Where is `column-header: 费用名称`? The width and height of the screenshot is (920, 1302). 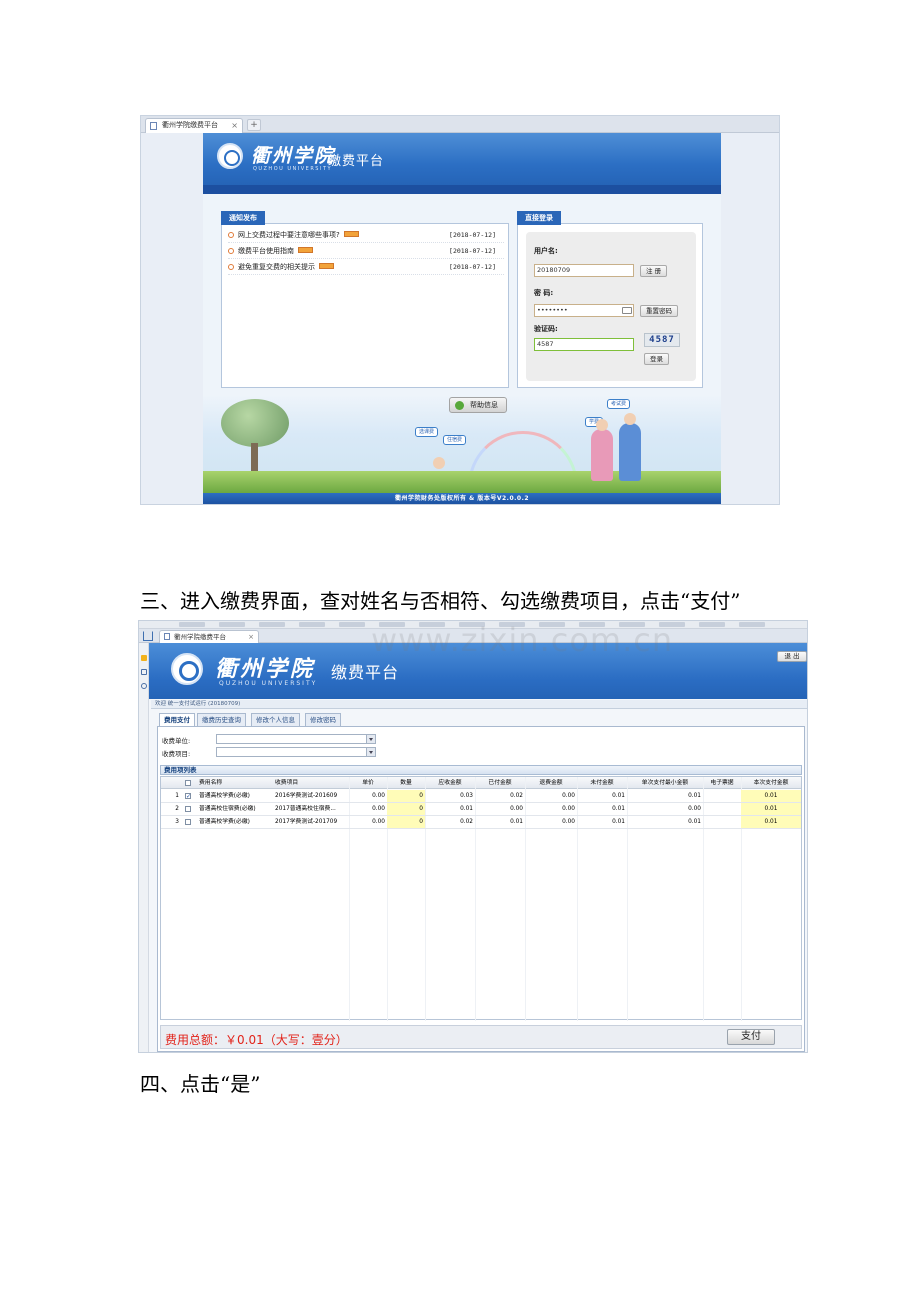 column-header: 费用名称 is located at coordinates (234, 782).